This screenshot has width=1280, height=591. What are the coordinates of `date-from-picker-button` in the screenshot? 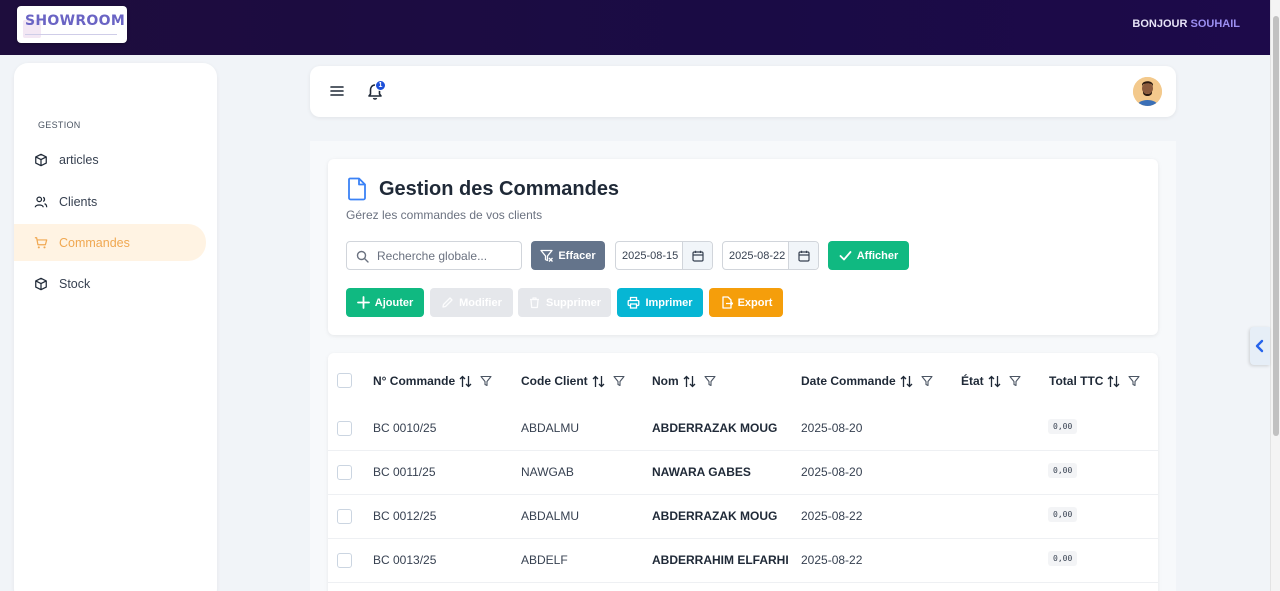 It's located at (697, 255).